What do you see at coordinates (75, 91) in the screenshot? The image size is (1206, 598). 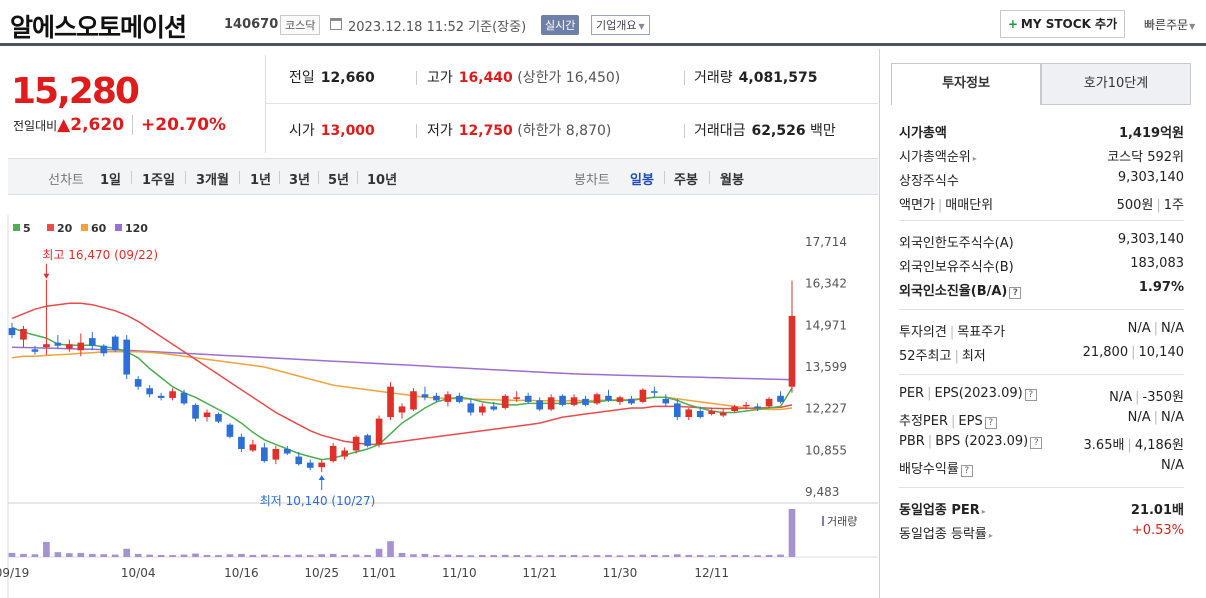 I see `current-price: 15,280` at bounding box center [75, 91].